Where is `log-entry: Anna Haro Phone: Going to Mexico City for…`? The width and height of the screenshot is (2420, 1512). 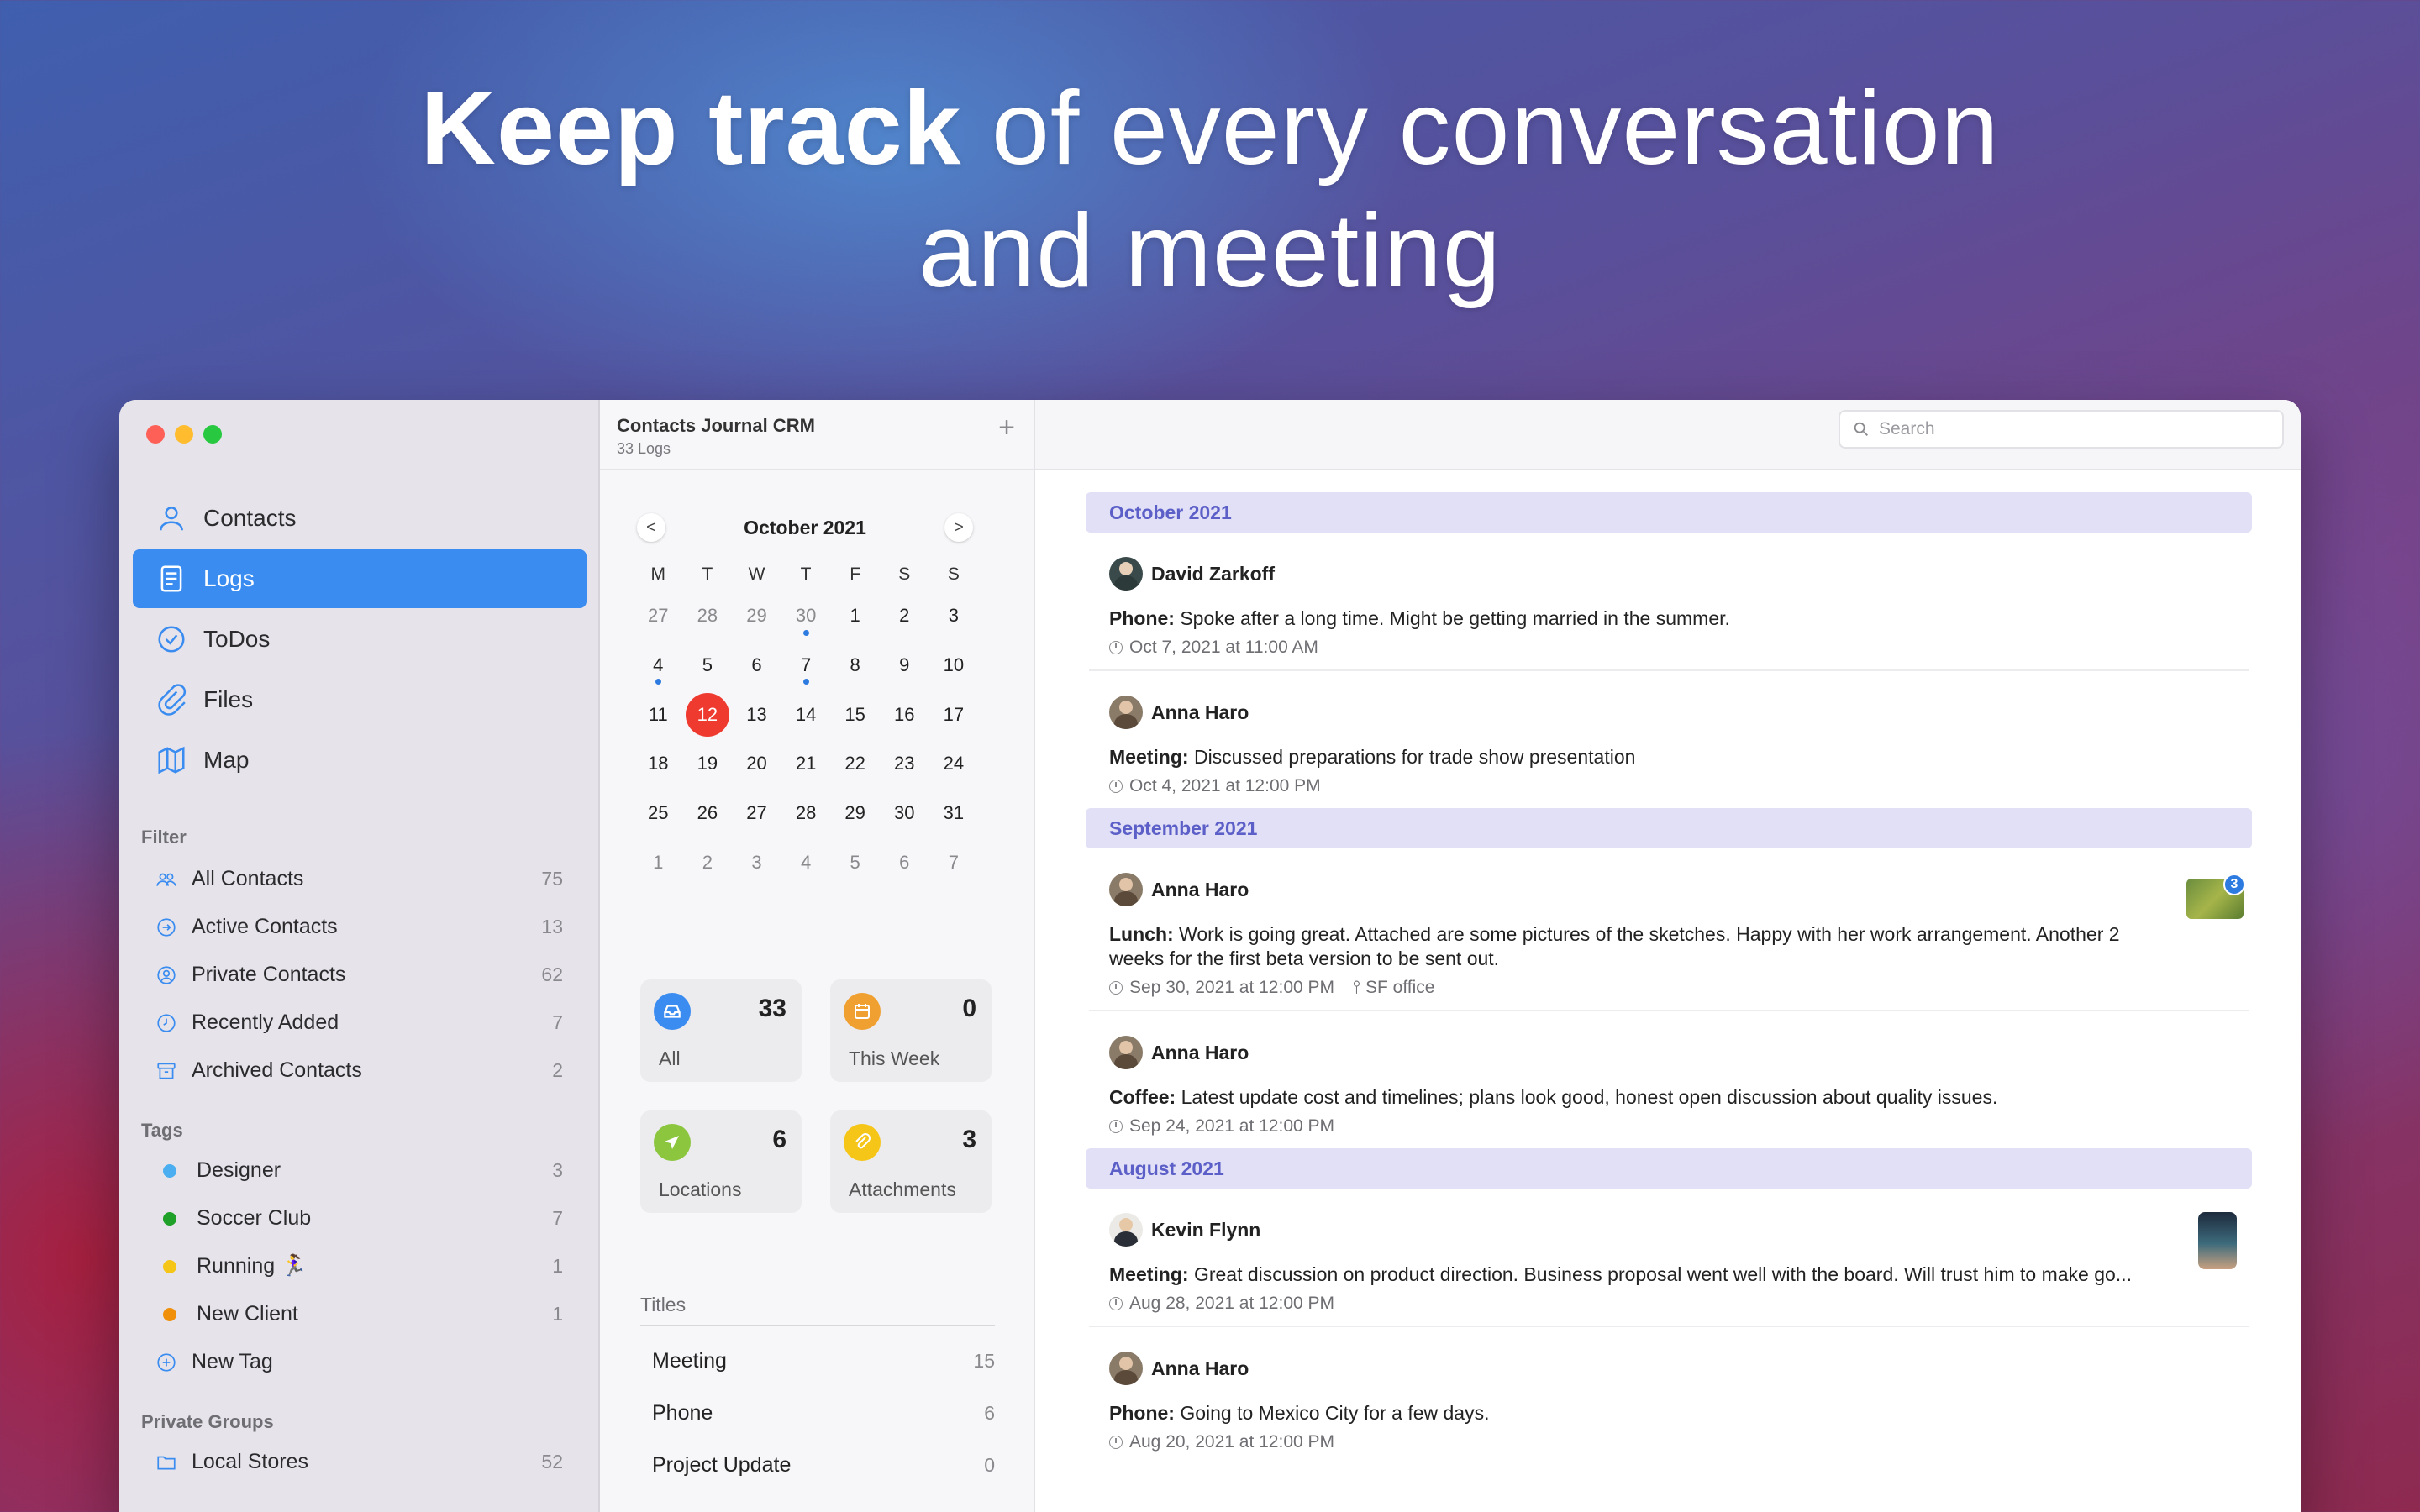 log-entry: Anna Haro Phone: Going to Mexico City for… is located at coordinates (1669, 1395).